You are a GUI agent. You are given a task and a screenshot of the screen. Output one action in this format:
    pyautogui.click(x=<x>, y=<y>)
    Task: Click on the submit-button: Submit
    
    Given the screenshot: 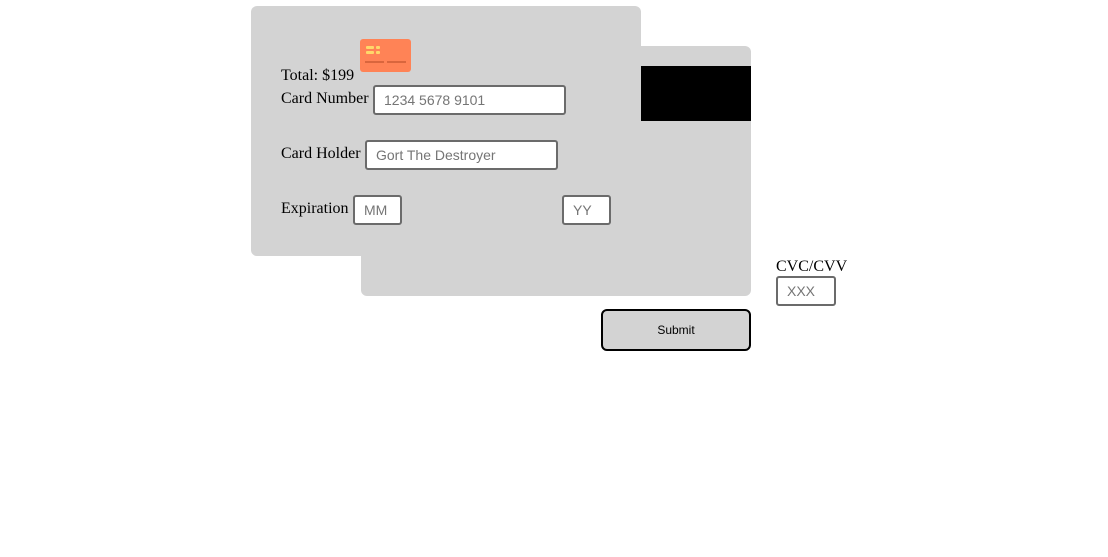 What is the action you would take?
    pyautogui.click(x=676, y=330)
    